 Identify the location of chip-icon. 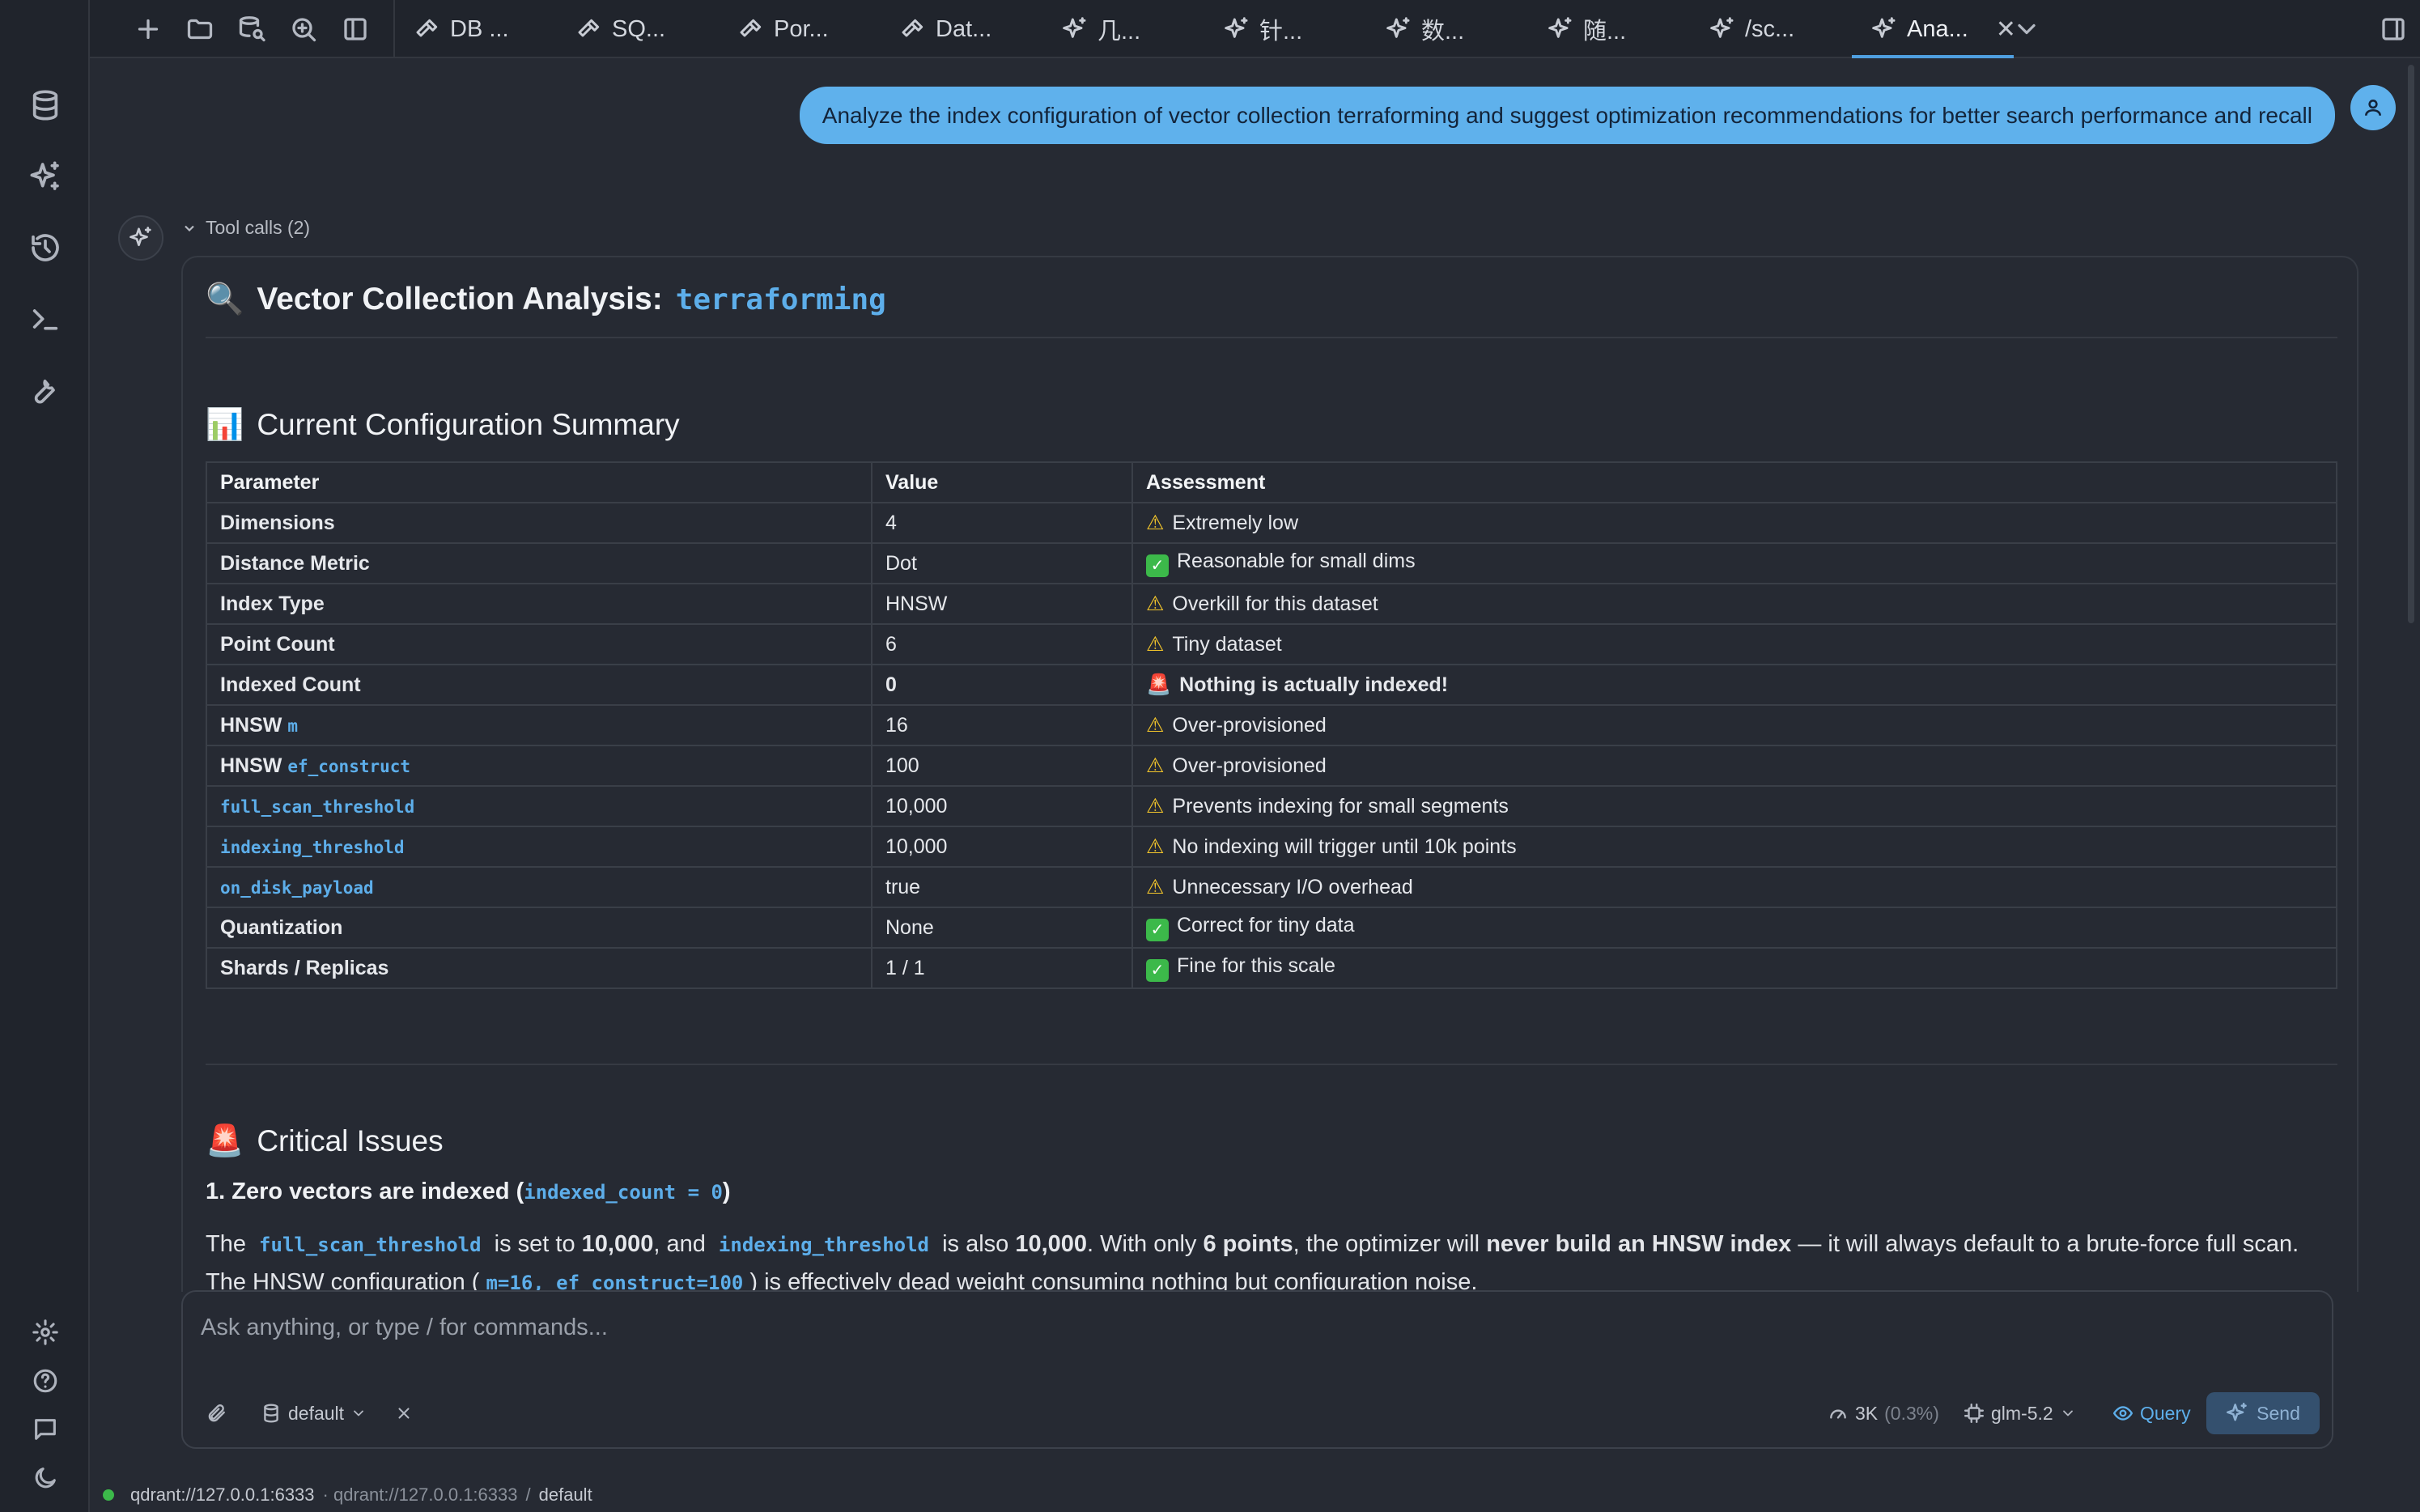
(1975, 1413).